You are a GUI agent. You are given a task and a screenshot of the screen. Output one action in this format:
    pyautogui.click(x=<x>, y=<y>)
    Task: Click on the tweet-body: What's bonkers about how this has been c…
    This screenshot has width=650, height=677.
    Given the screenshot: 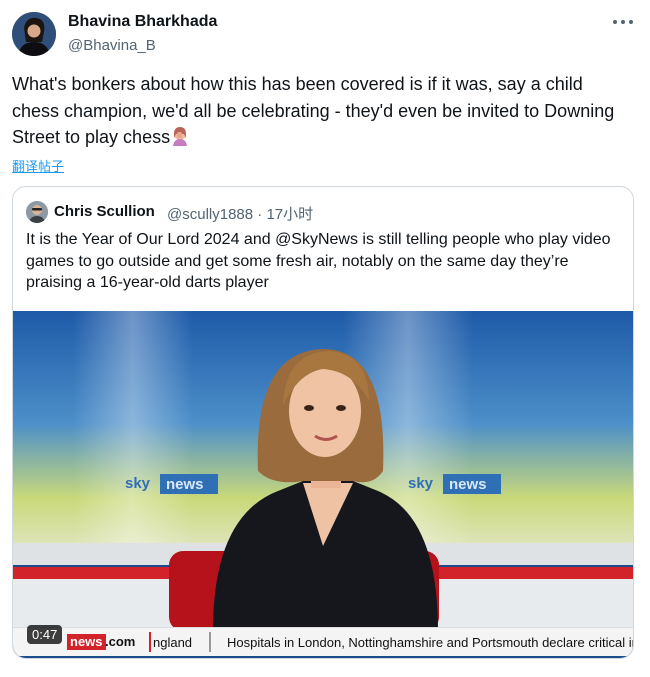 What is the action you would take?
    pyautogui.click(x=322, y=111)
    